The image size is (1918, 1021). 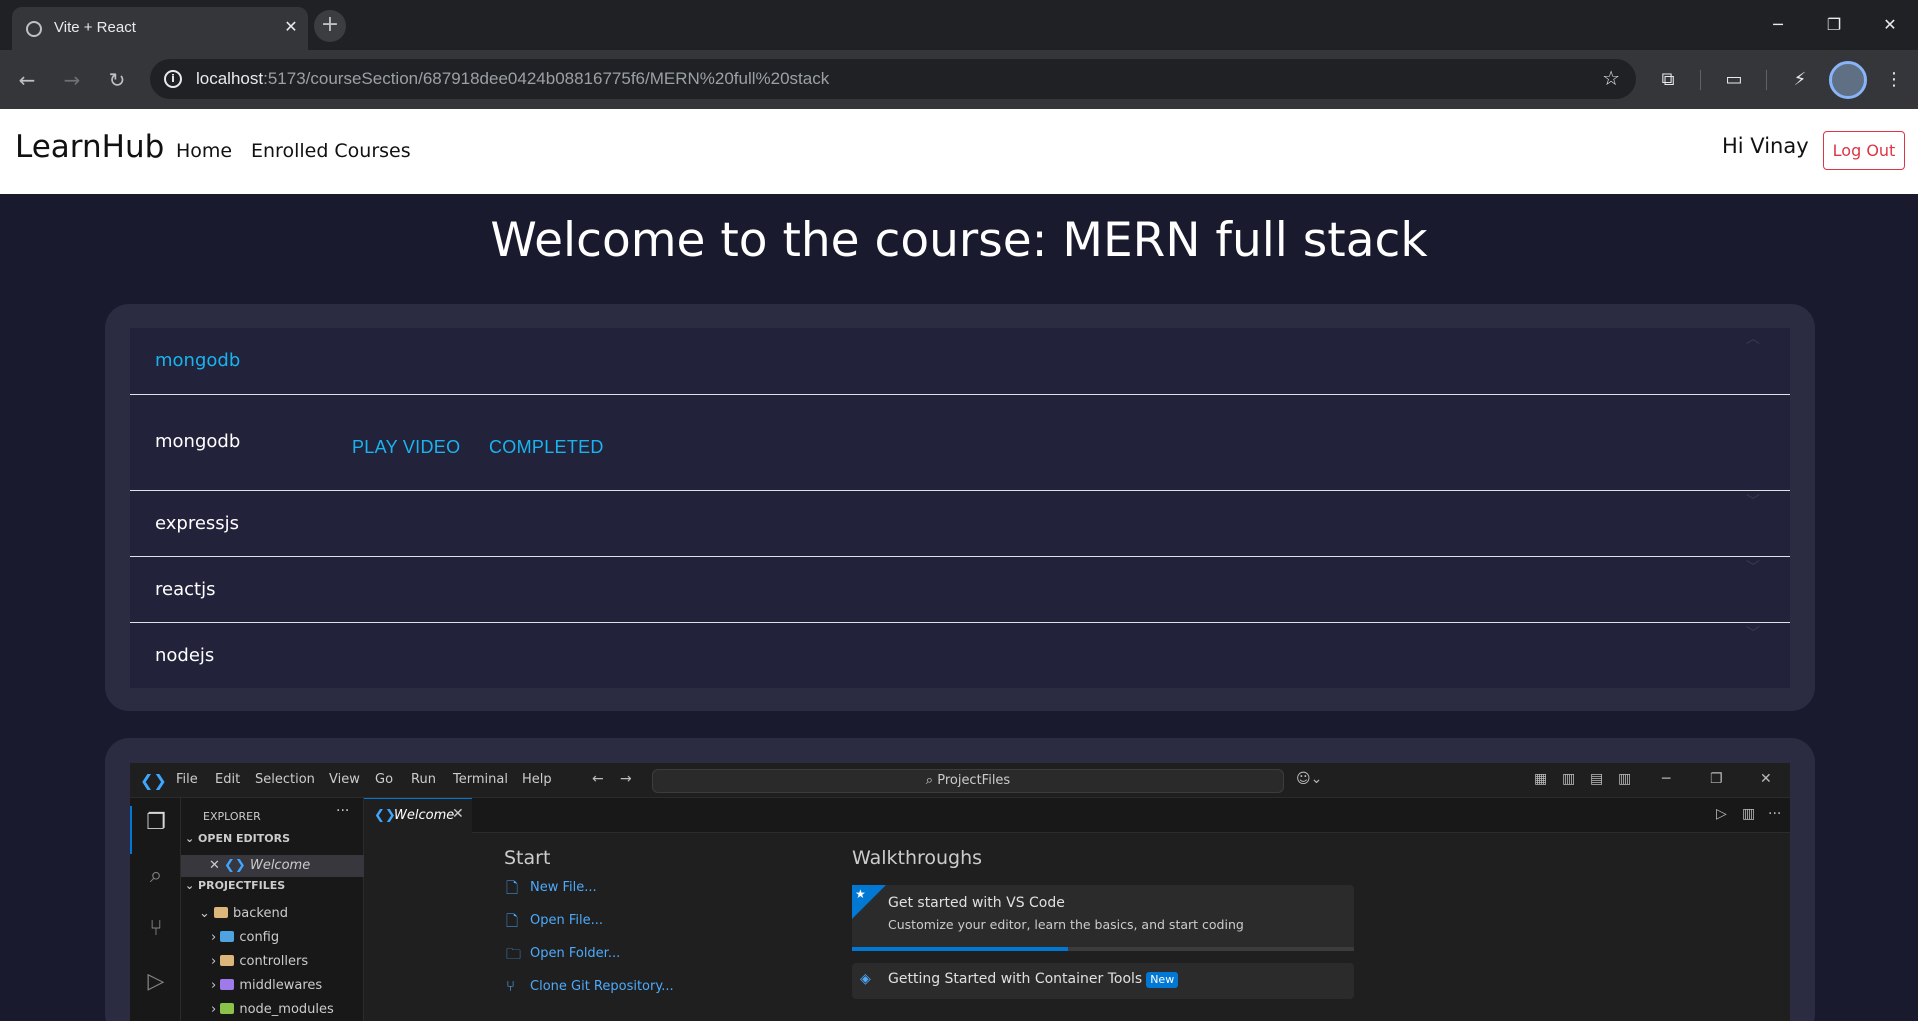 I want to click on video-menu-item: View, so click(x=344, y=779).